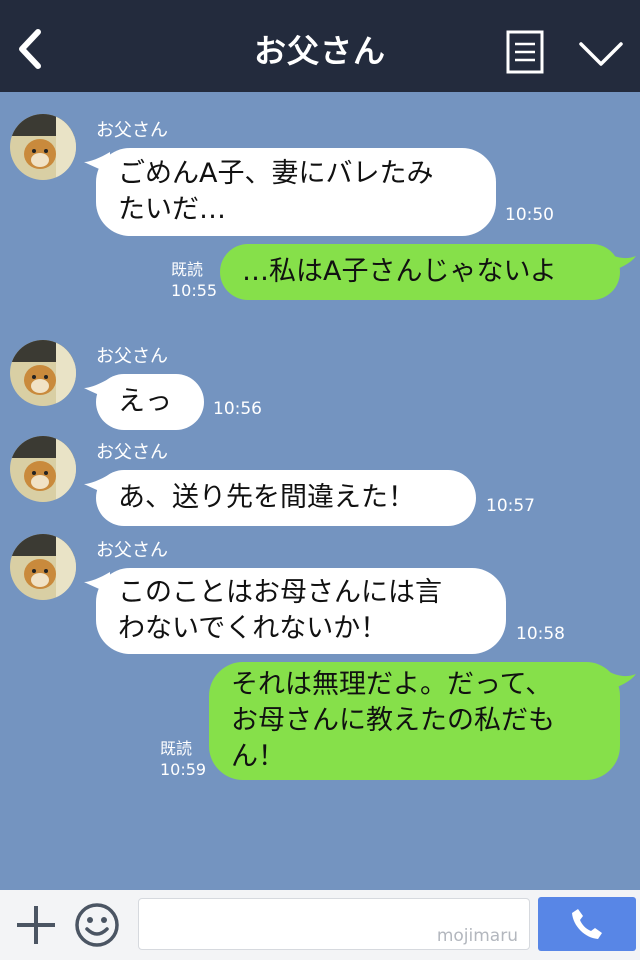 This screenshot has height=960, width=640. I want to click on message-line: わないでくれないか！, so click(253, 628).